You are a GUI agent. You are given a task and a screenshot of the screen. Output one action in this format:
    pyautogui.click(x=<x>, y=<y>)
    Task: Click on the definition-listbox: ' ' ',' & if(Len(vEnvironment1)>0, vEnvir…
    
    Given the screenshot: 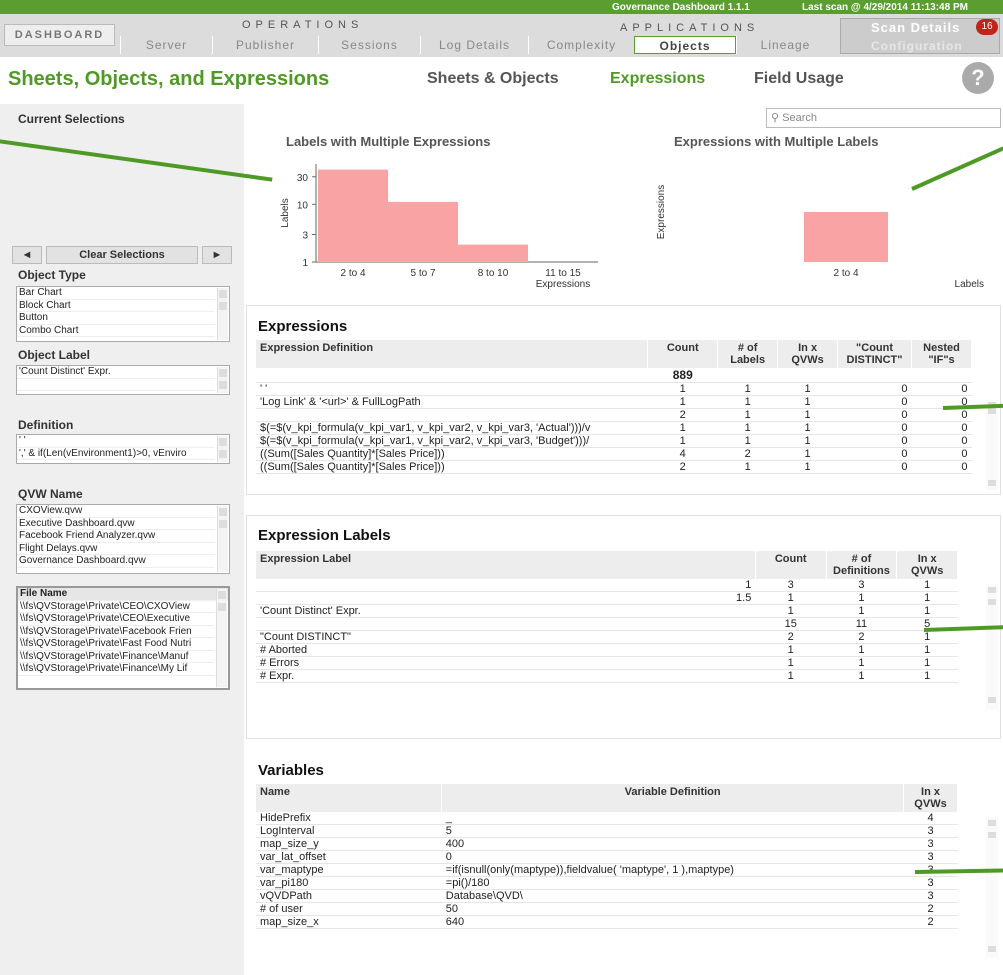 What is the action you would take?
    pyautogui.click(x=123, y=449)
    